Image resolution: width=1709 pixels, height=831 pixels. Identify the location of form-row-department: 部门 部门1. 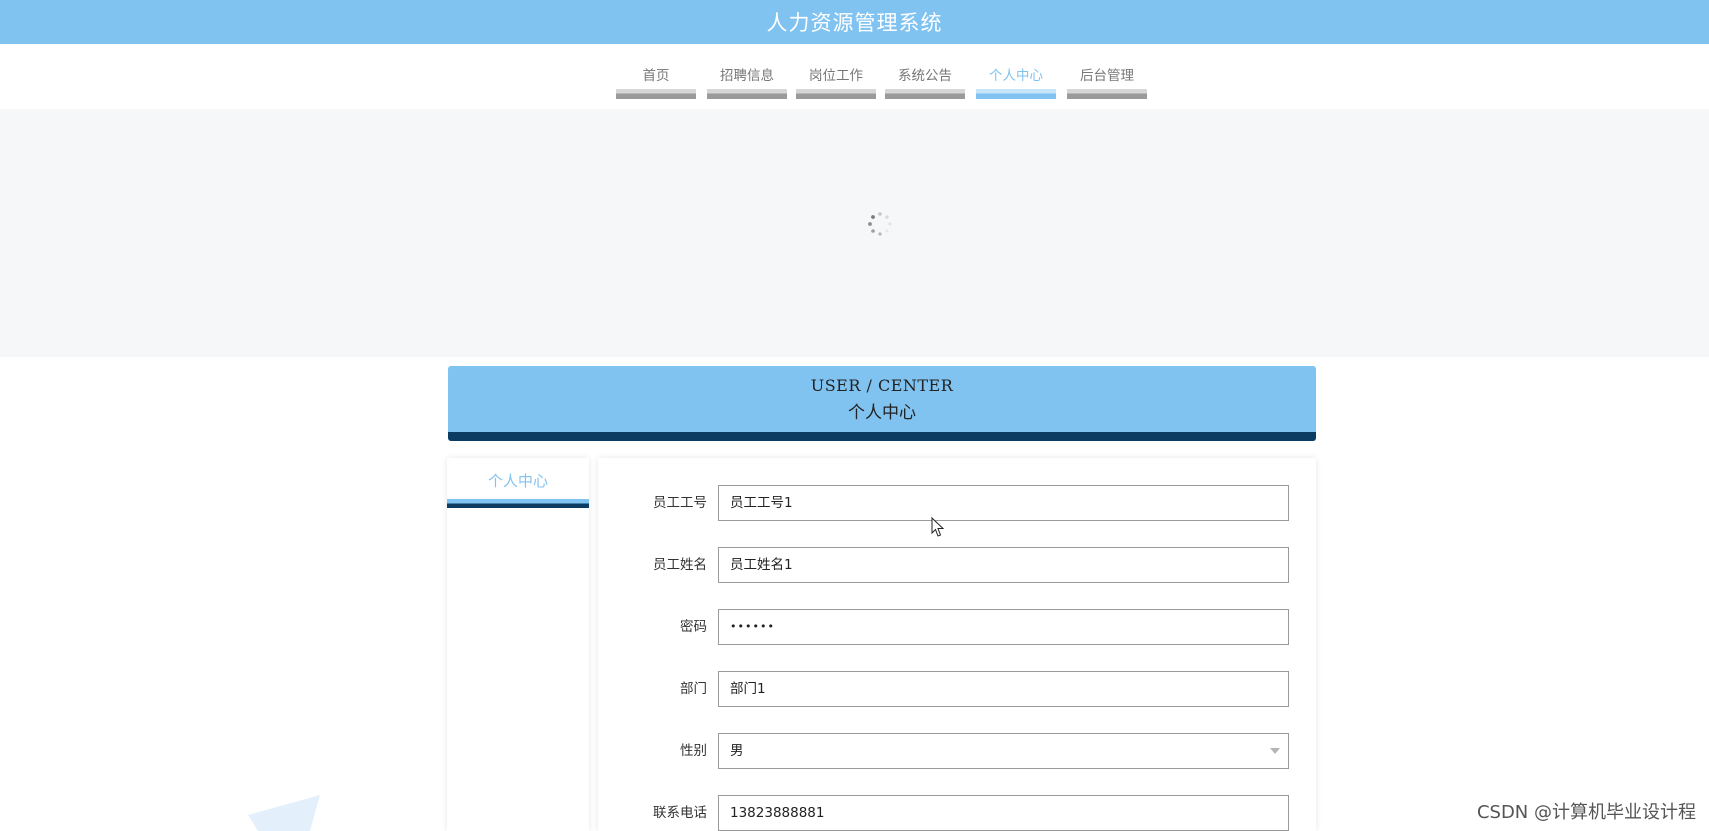
(957, 689).